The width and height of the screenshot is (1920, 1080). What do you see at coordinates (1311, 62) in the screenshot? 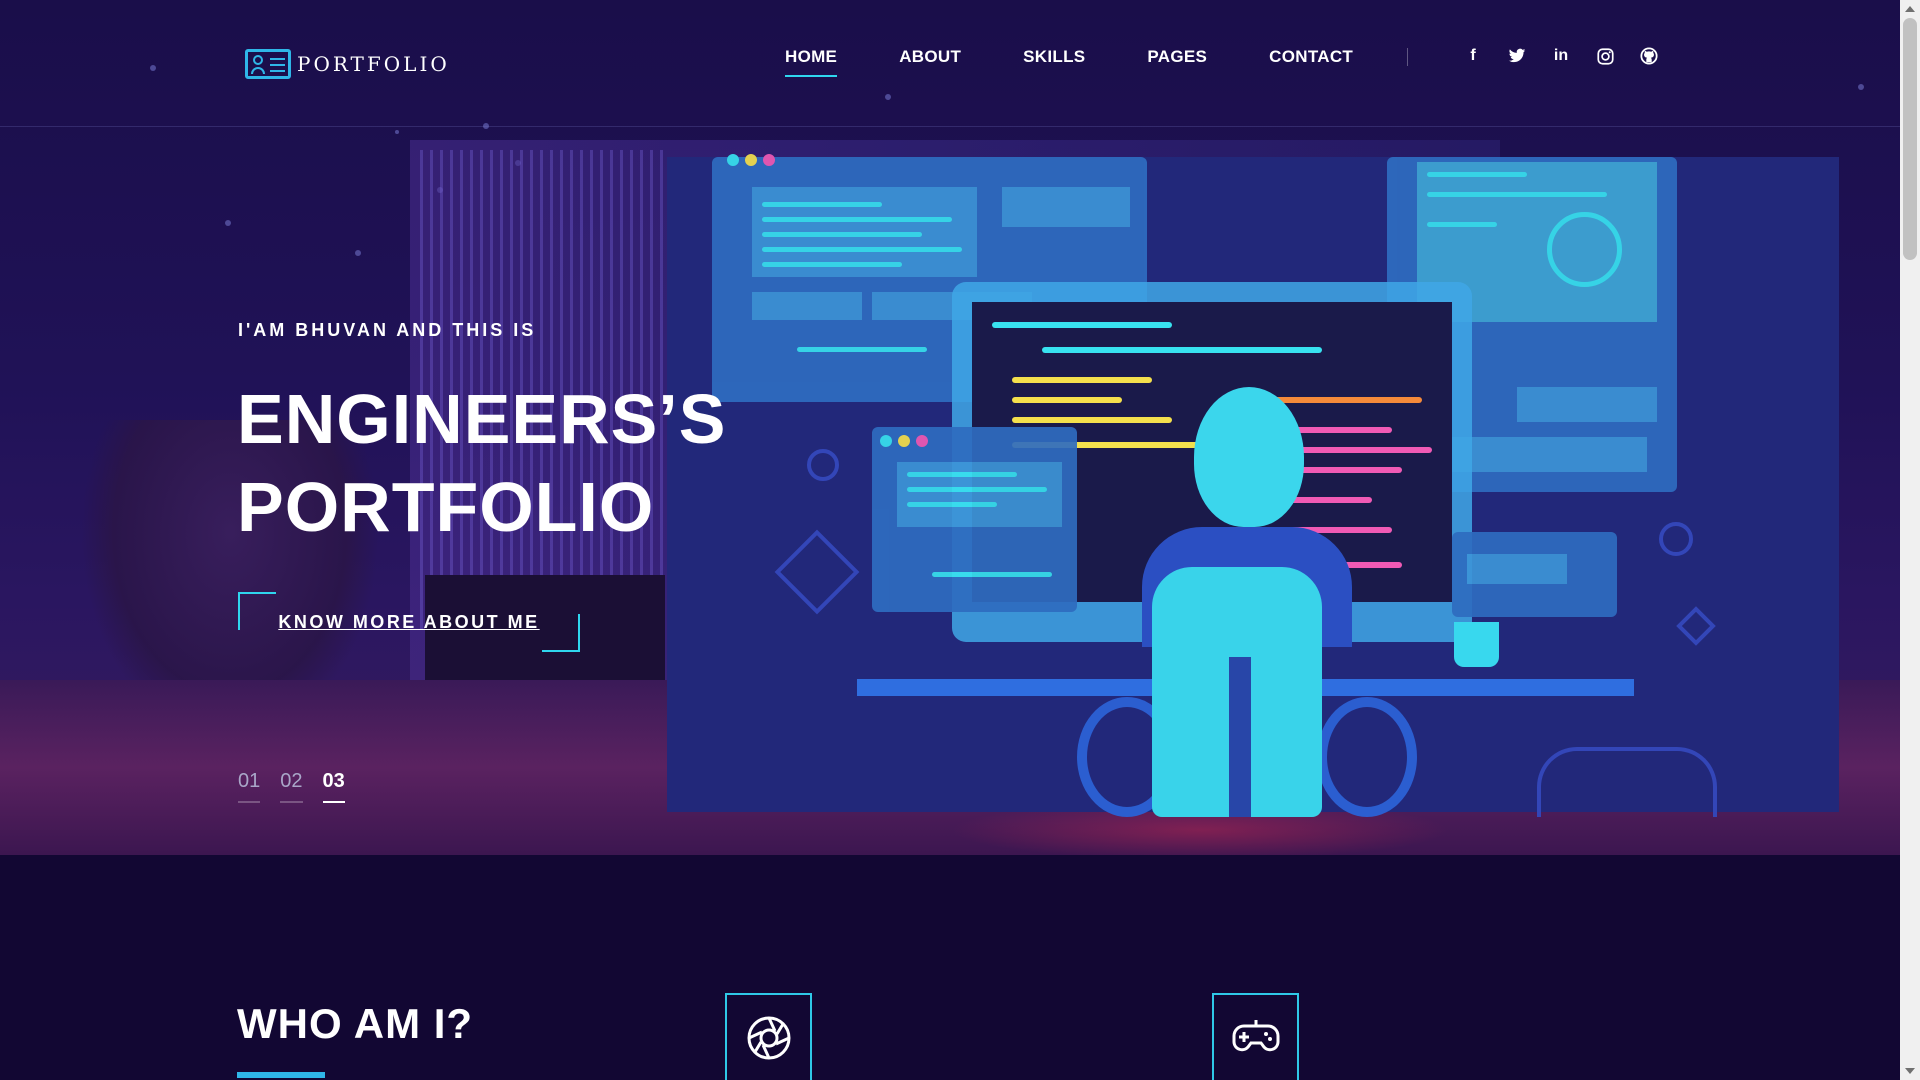
I see `nav-contact: CONTACT` at bounding box center [1311, 62].